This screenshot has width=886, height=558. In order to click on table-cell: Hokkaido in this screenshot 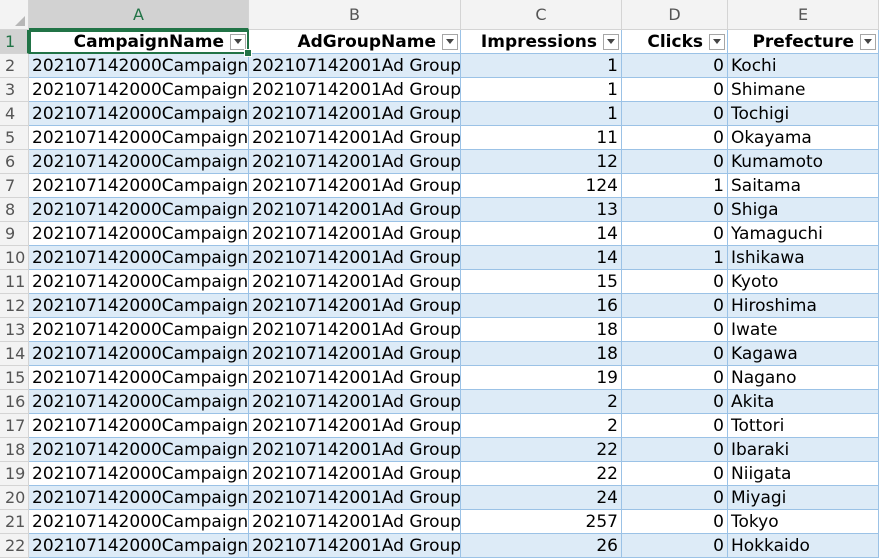, I will do `click(803, 546)`.